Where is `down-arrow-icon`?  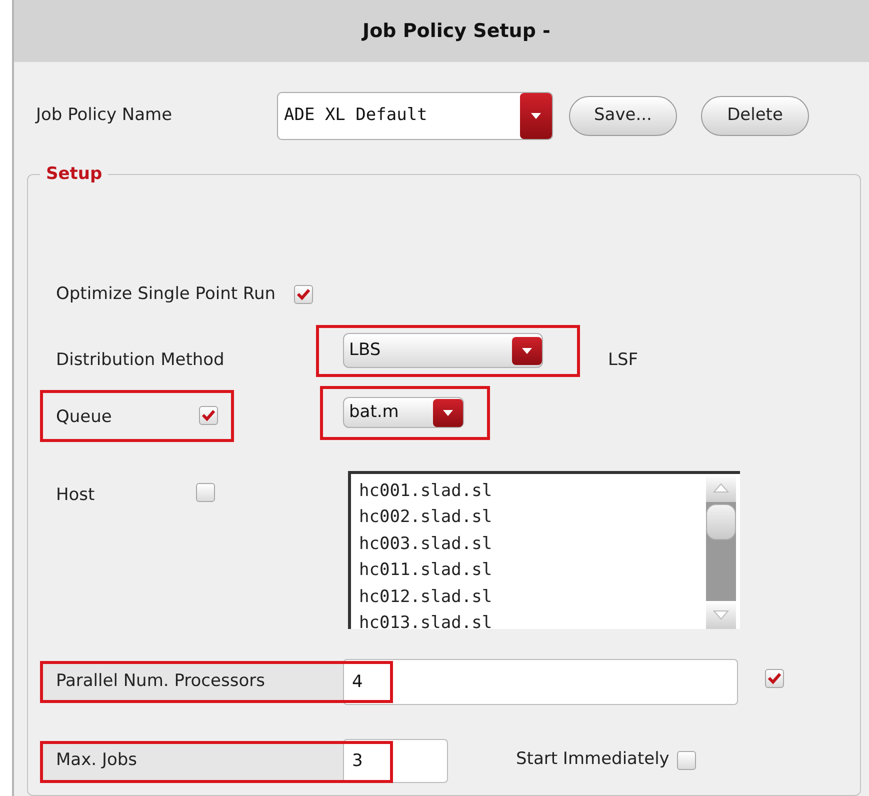
down-arrow-icon is located at coordinates (721, 615).